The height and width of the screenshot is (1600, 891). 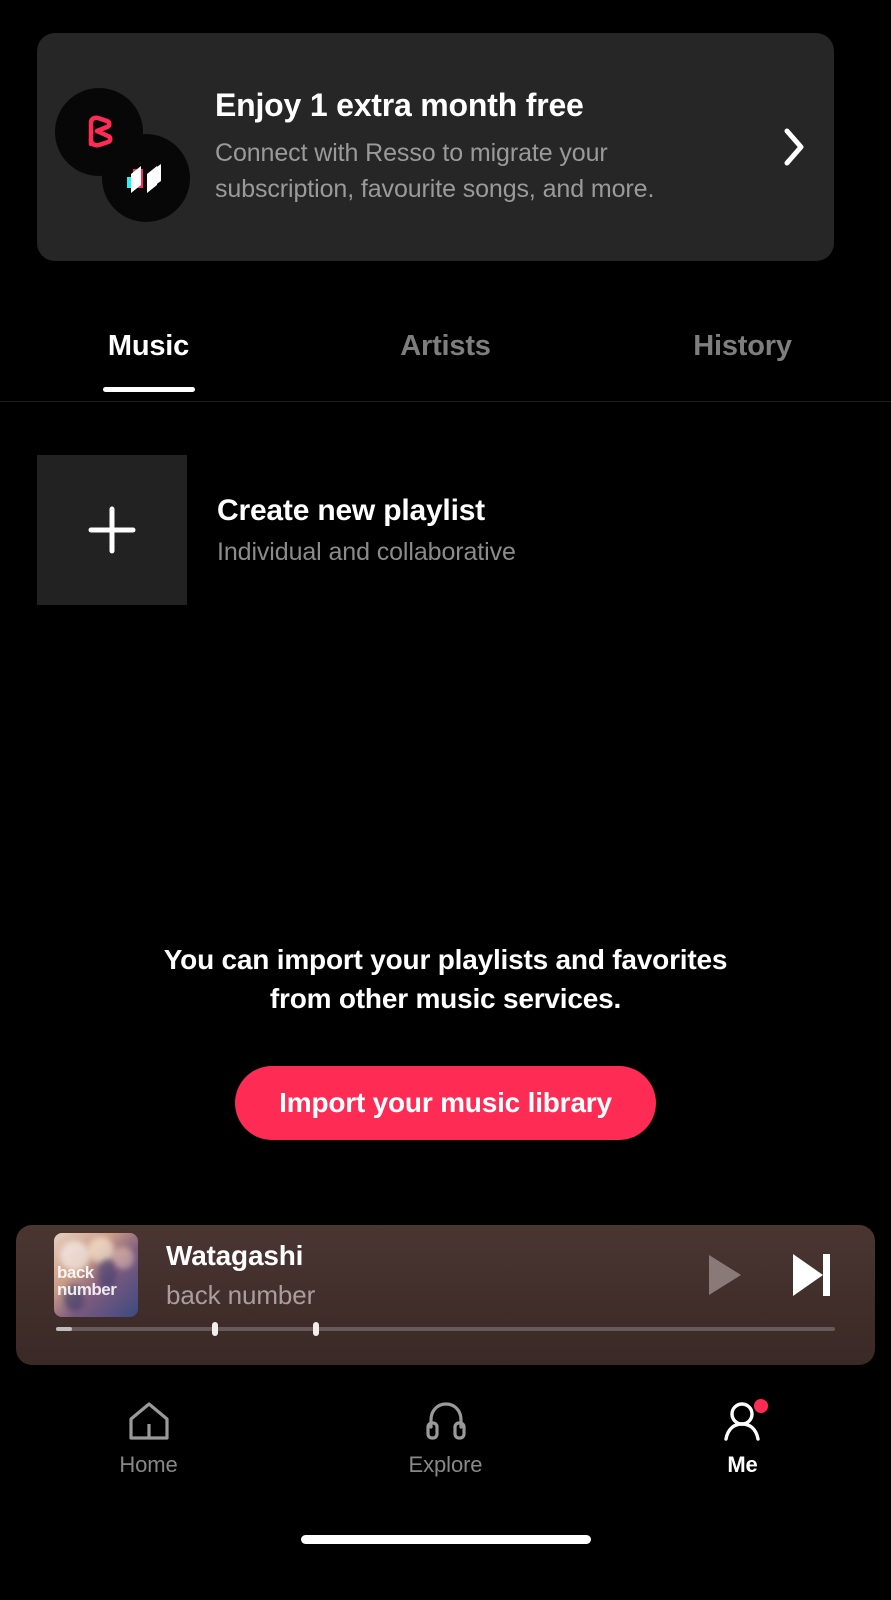 I want to click on tab-artists: Artists, so click(x=445, y=356).